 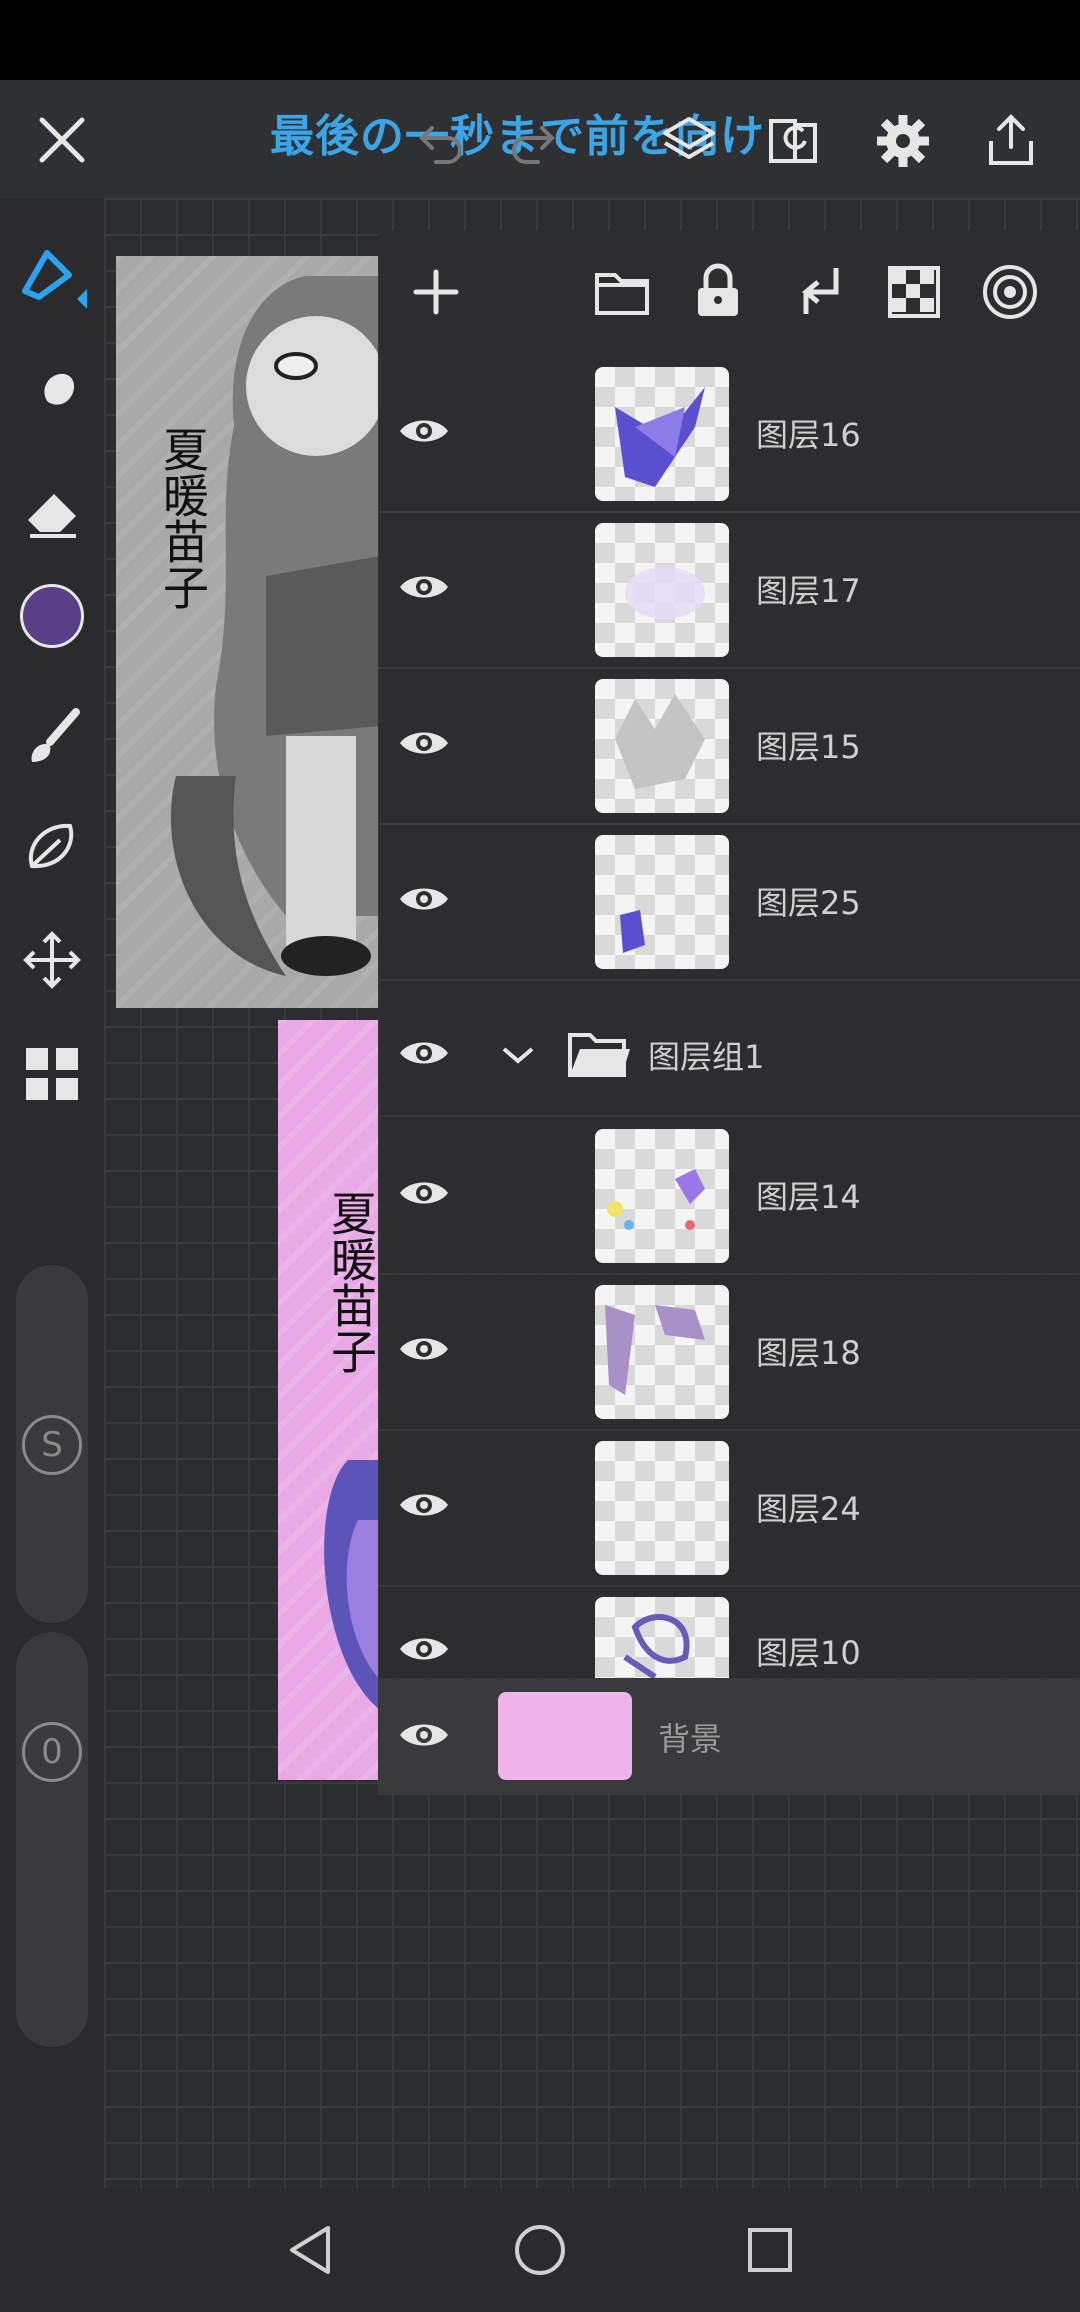 I want to click on size-label: S, so click(x=52, y=1445).